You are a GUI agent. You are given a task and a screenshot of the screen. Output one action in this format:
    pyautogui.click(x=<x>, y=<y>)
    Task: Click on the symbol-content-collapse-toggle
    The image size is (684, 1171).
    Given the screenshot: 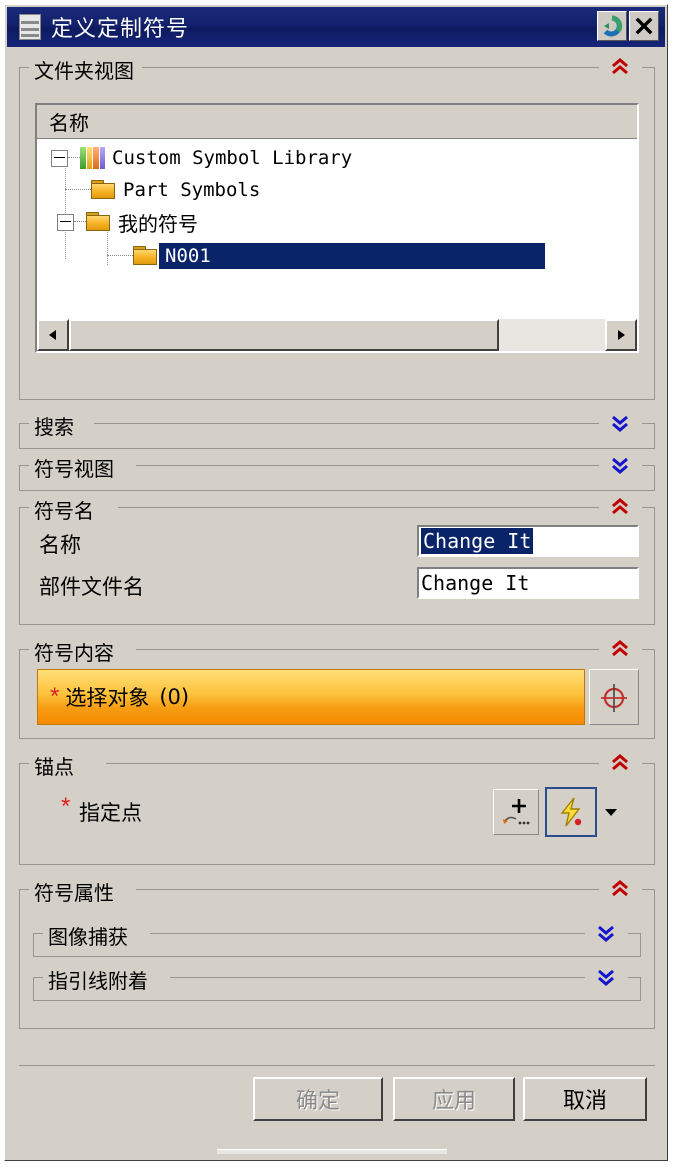 What is the action you would take?
    pyautogui.click(x=620, y=649)
    